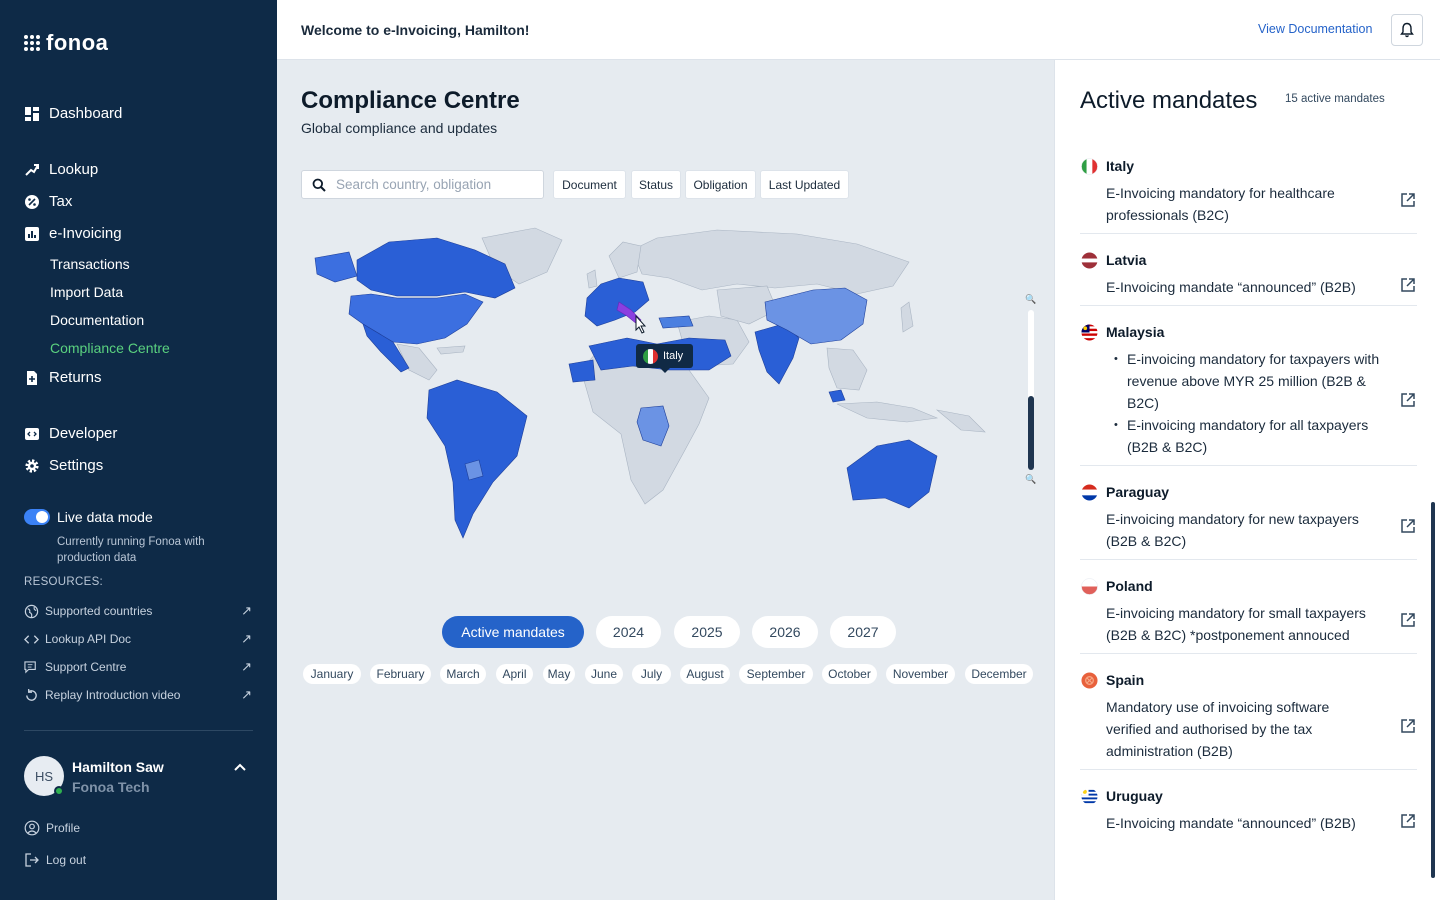 The height and width of the screenshot is (900, 1440). What do you see at coordinates (37, 517) in the screenshot?
I see `live-mode-toggle` at bounding box center [37, 517].